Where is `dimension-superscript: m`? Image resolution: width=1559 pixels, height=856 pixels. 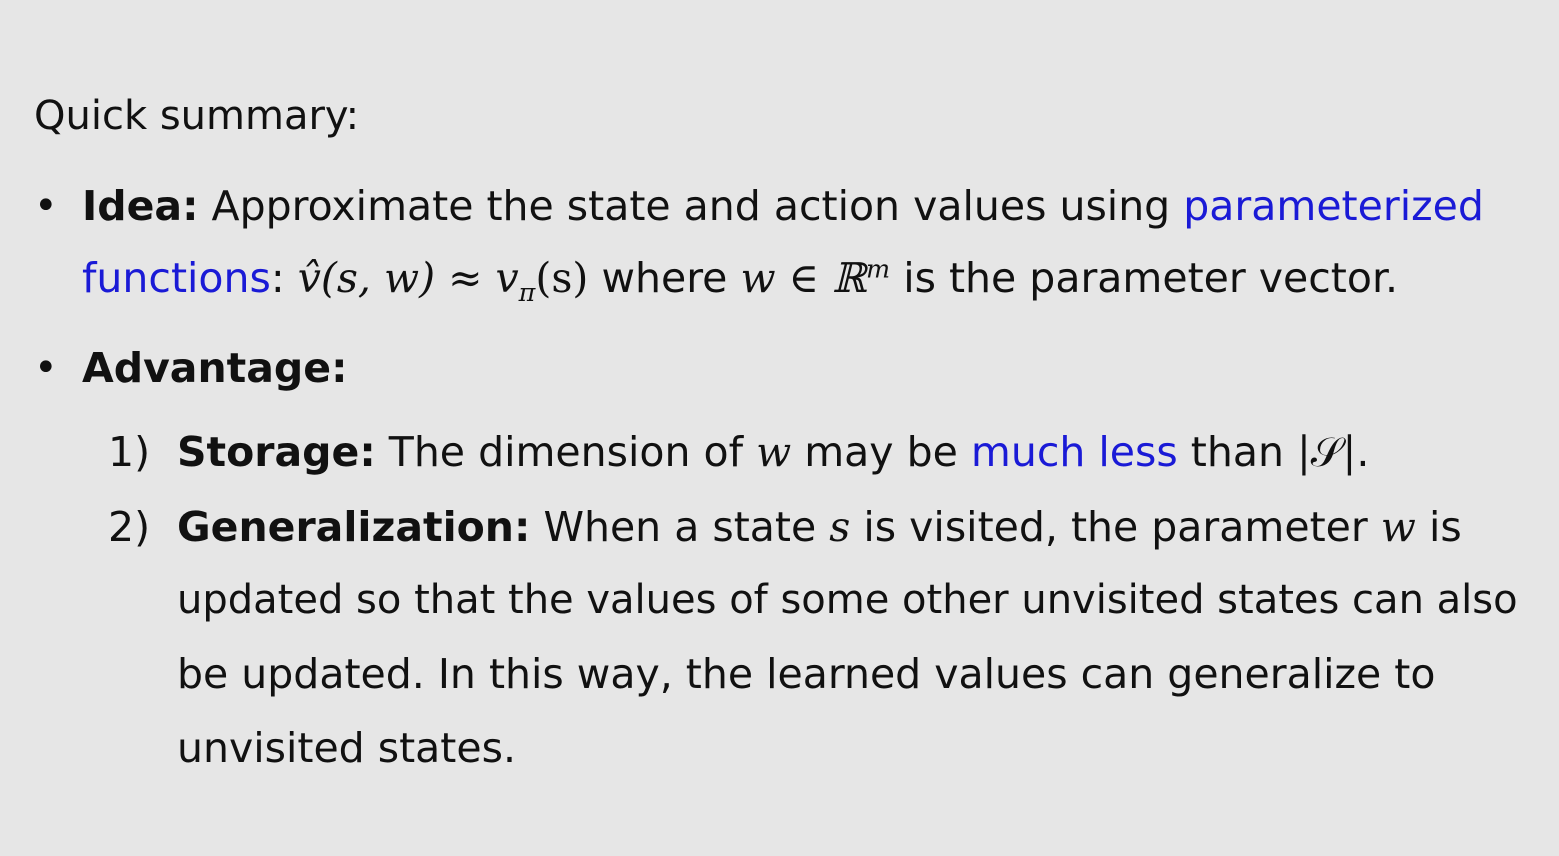 dimension-superscript: m is located at coordinates (878, 268).